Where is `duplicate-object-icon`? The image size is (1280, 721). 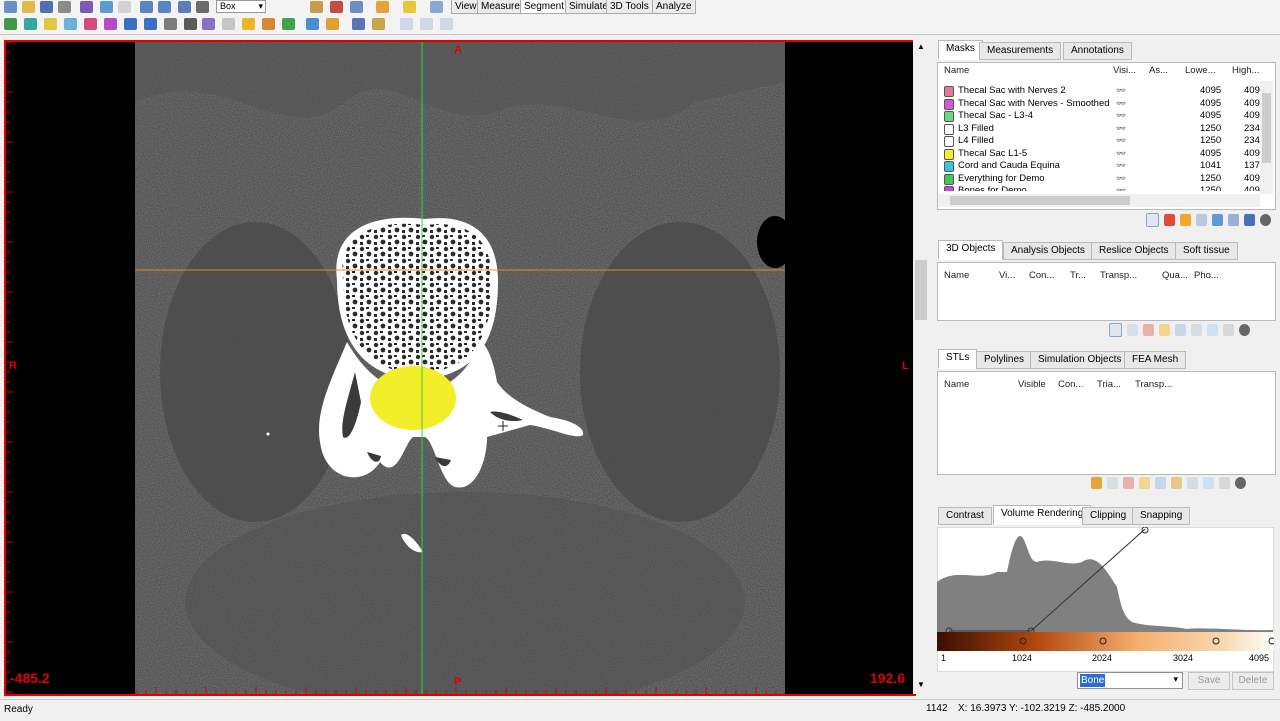
duplicate-object-icon is located at coordinates (1164, 330).